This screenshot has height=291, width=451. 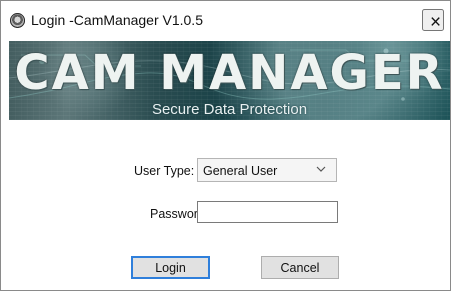 I want to click on user-type-selected-value: General User, so click(x=240, y=171).